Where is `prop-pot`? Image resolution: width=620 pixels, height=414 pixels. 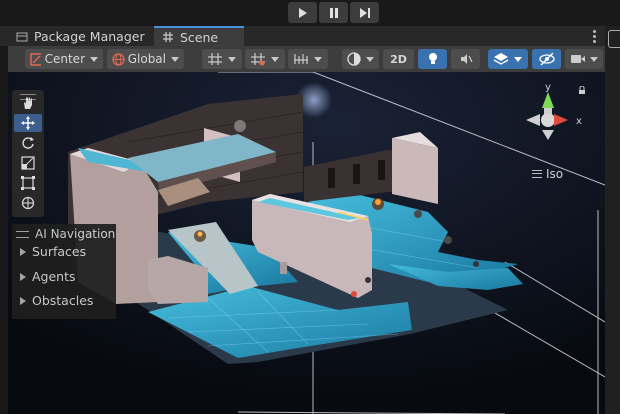
prop-pot is located at coordinates (368, 280).